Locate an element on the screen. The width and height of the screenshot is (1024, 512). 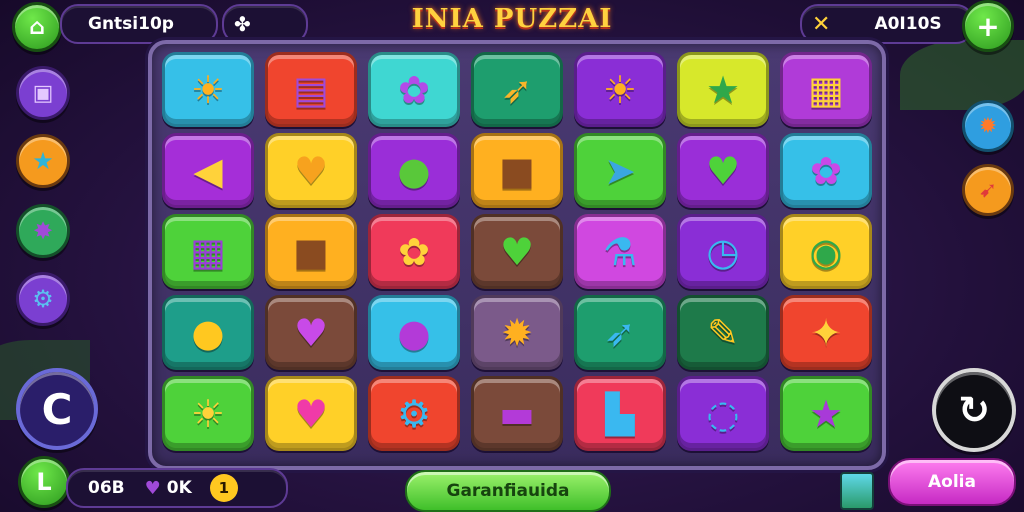
board-tile: ⚗ is located at coordinates (620, 251).